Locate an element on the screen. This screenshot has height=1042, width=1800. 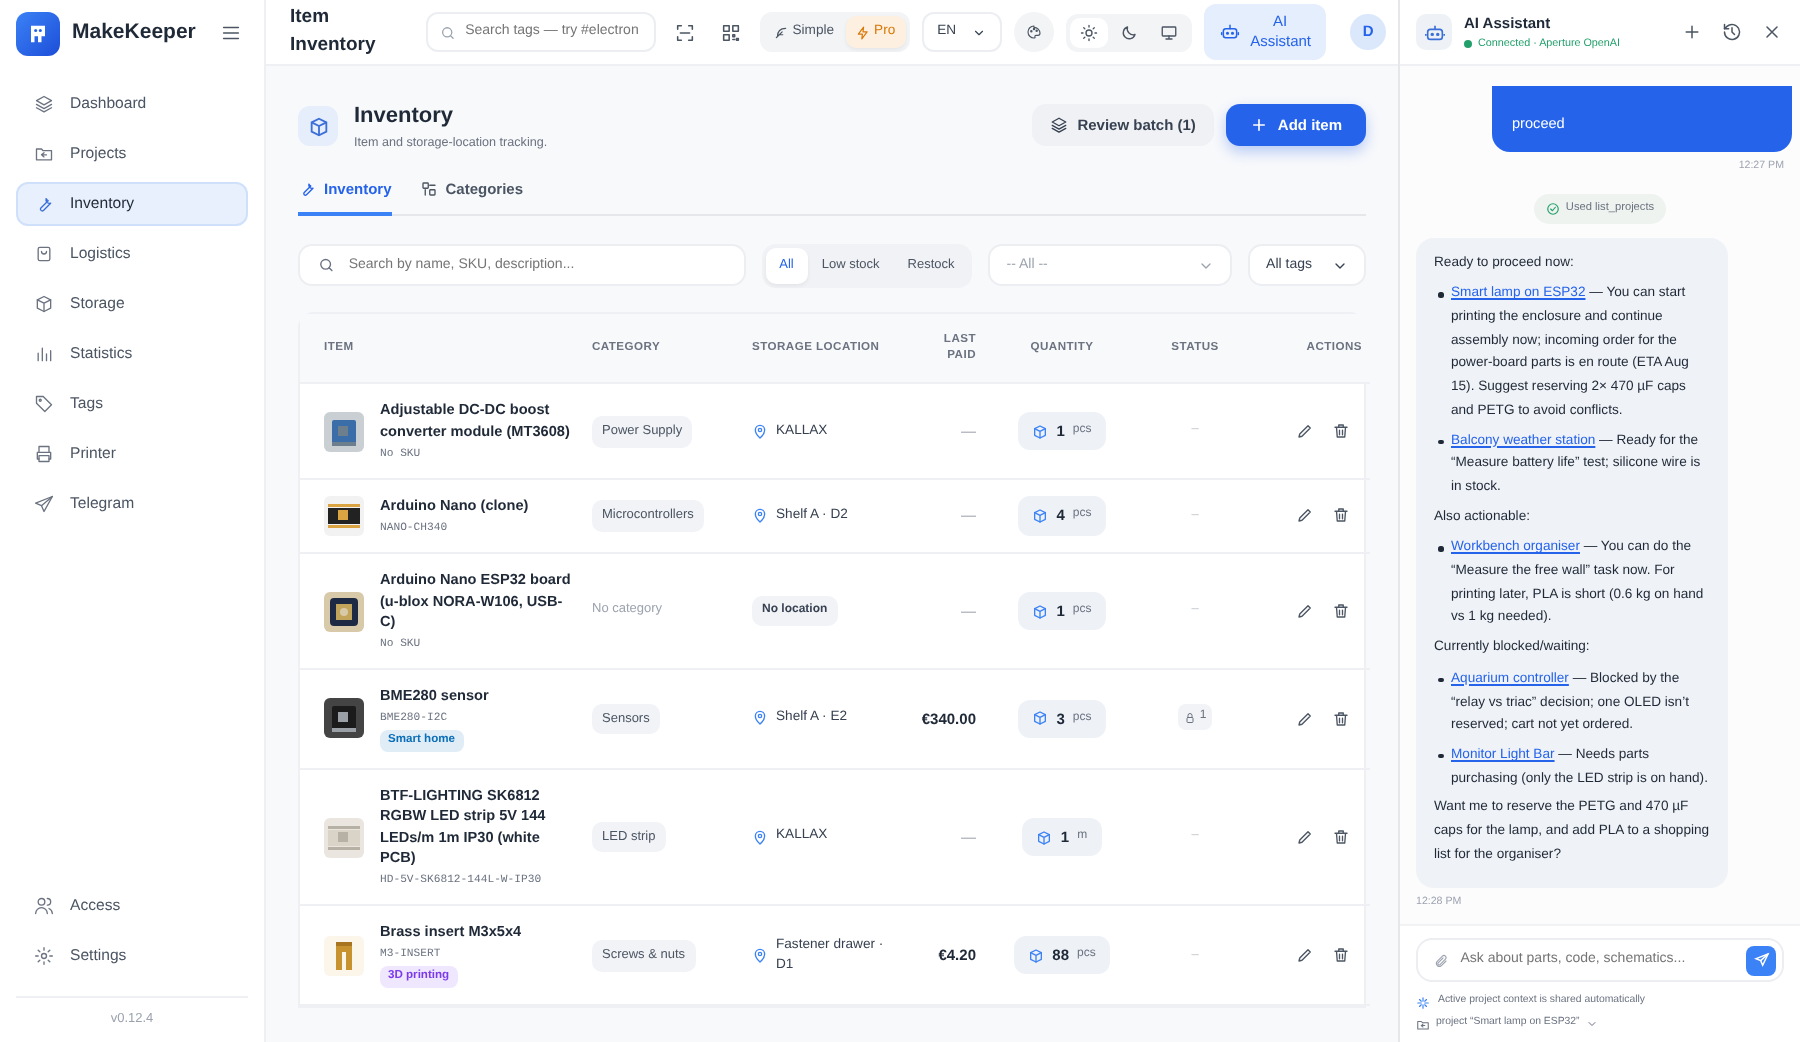
feather-icon is located at coordinates (781, 32).